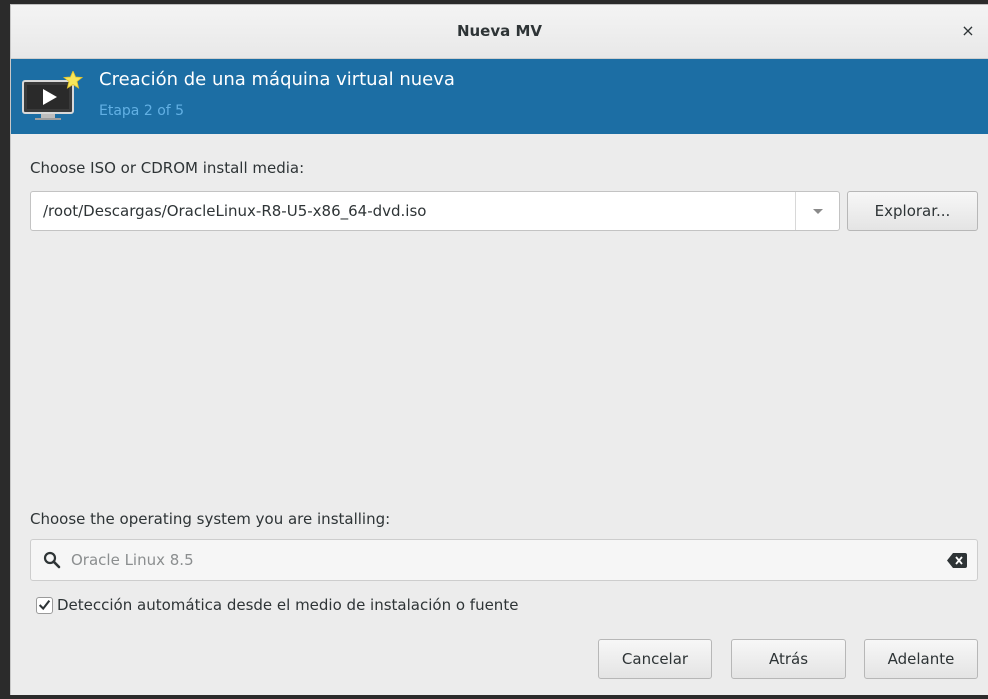 The image size is (988, 699). What do you see at coordinates (788, 659) in the screenshot?
I see `back-button: Atrás` at bounding box center [788, 659].